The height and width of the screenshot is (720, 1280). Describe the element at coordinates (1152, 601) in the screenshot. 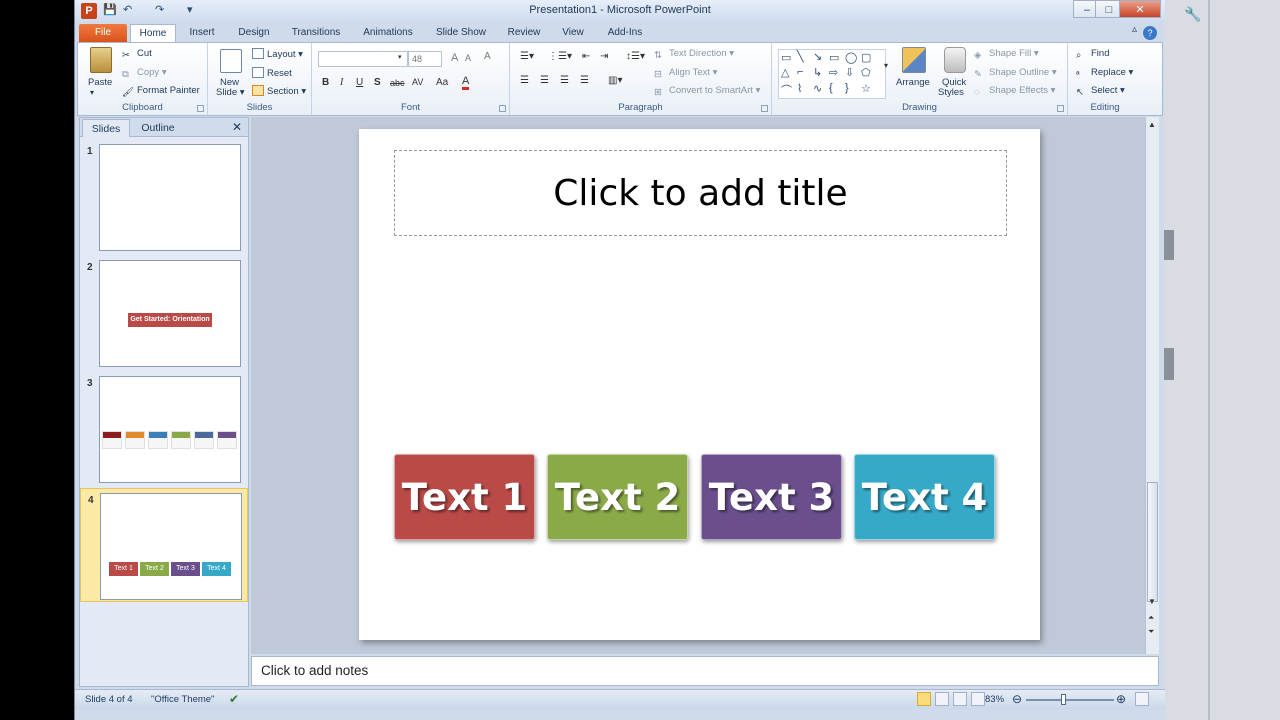

I see `scroll-down-icon: ▼` at that location.